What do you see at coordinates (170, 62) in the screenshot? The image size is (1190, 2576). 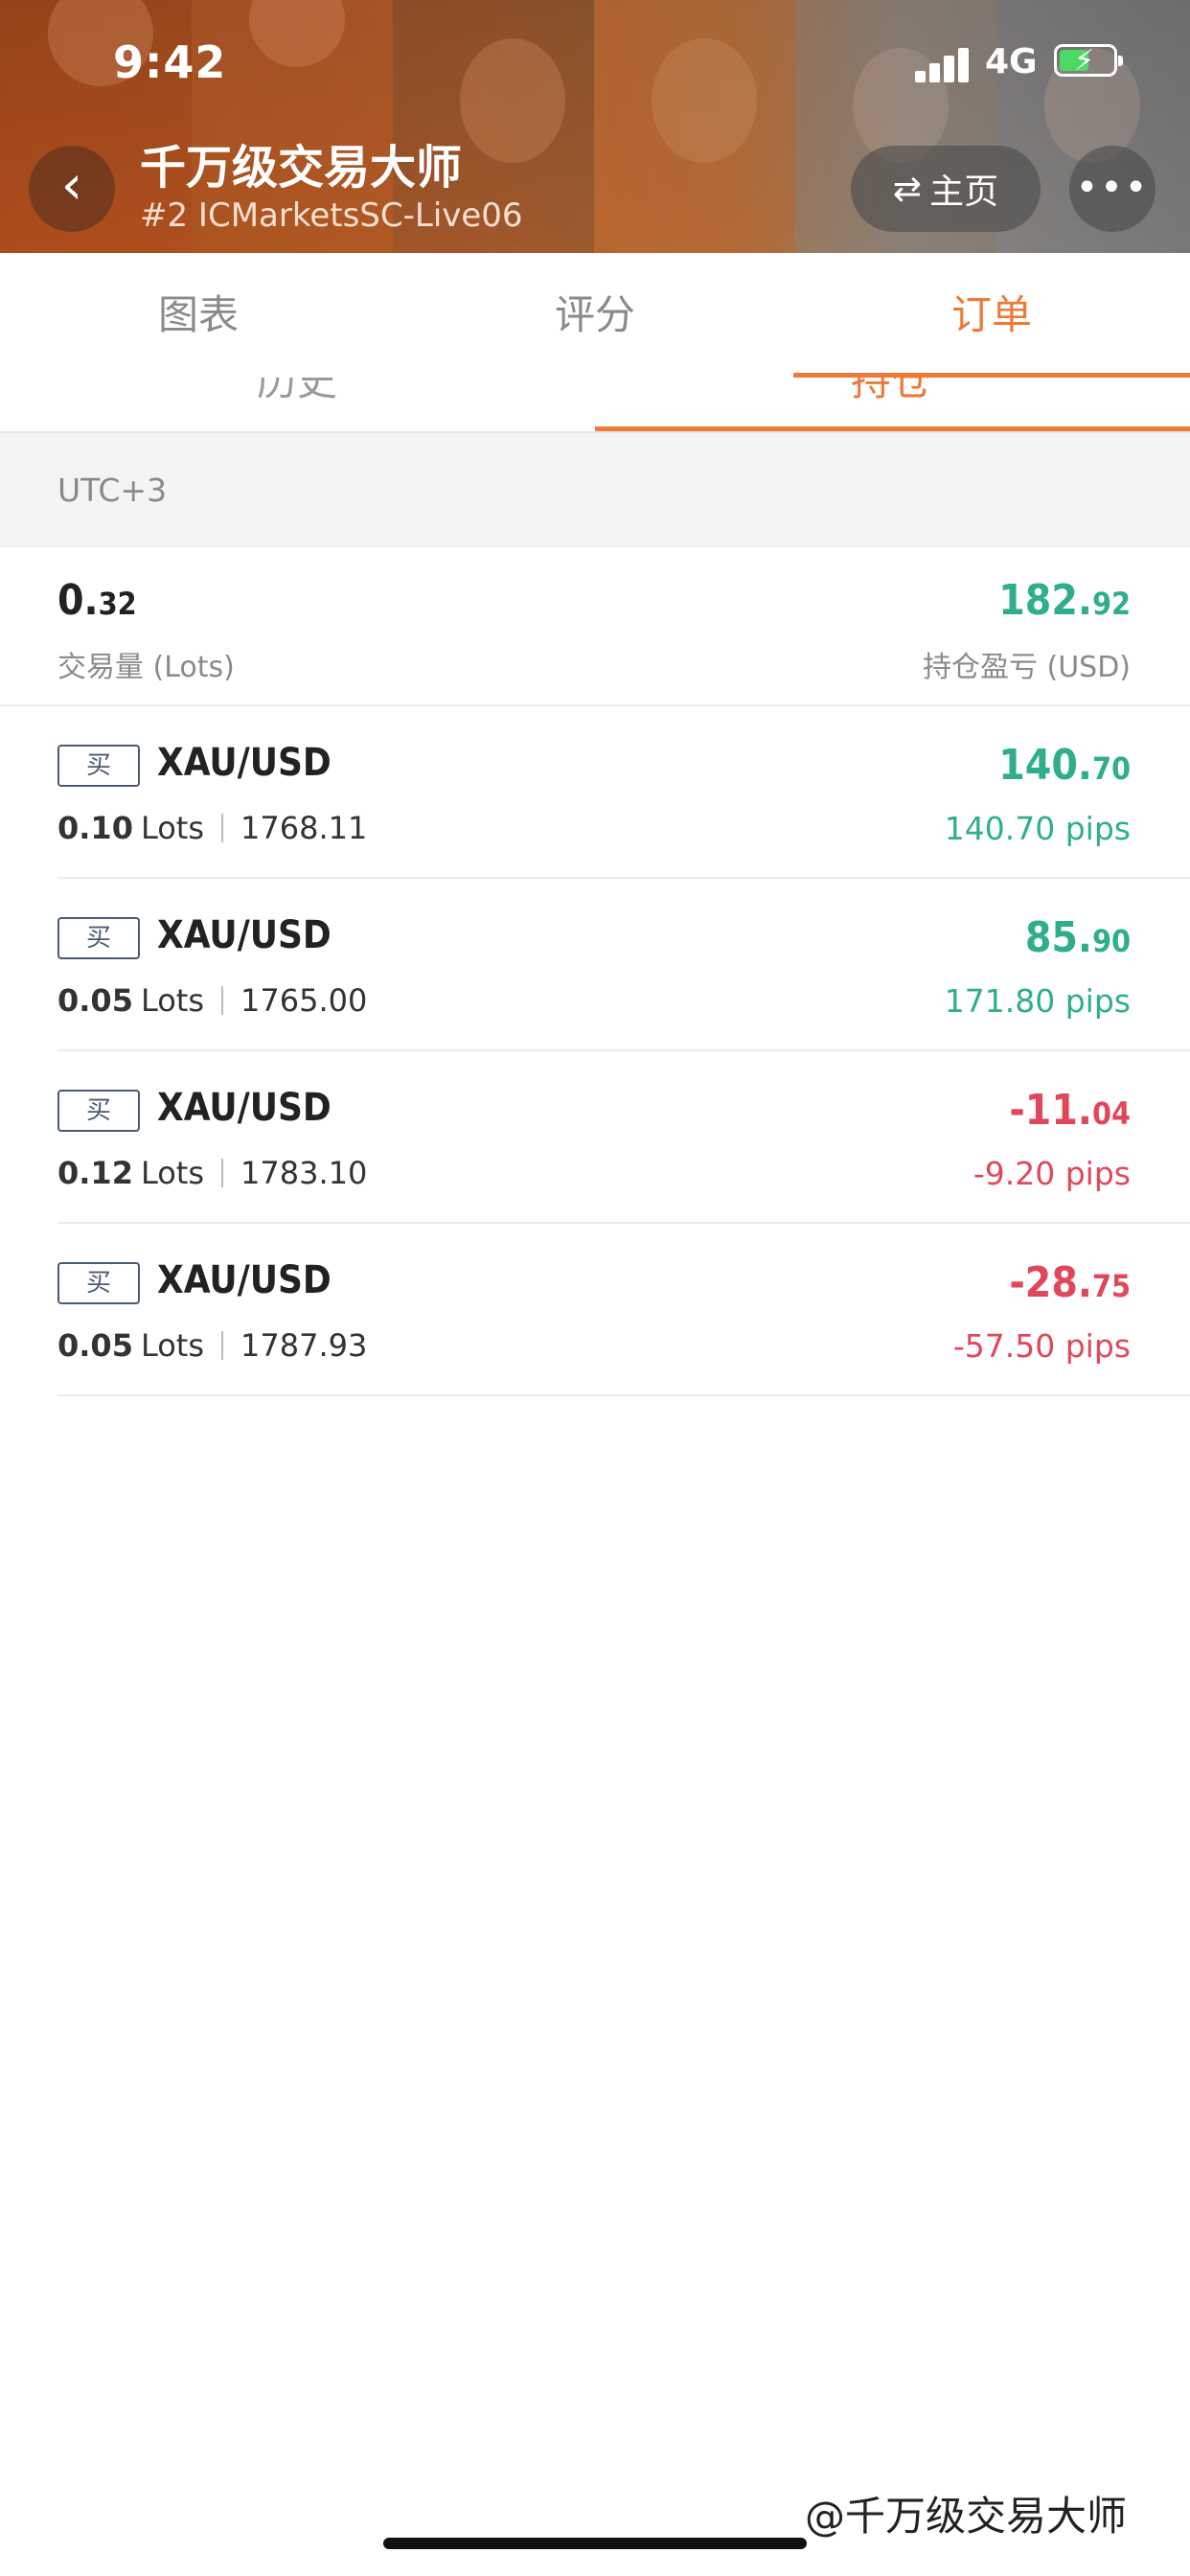 I see `status-time: 9:42` at bounding box center [170, 62].